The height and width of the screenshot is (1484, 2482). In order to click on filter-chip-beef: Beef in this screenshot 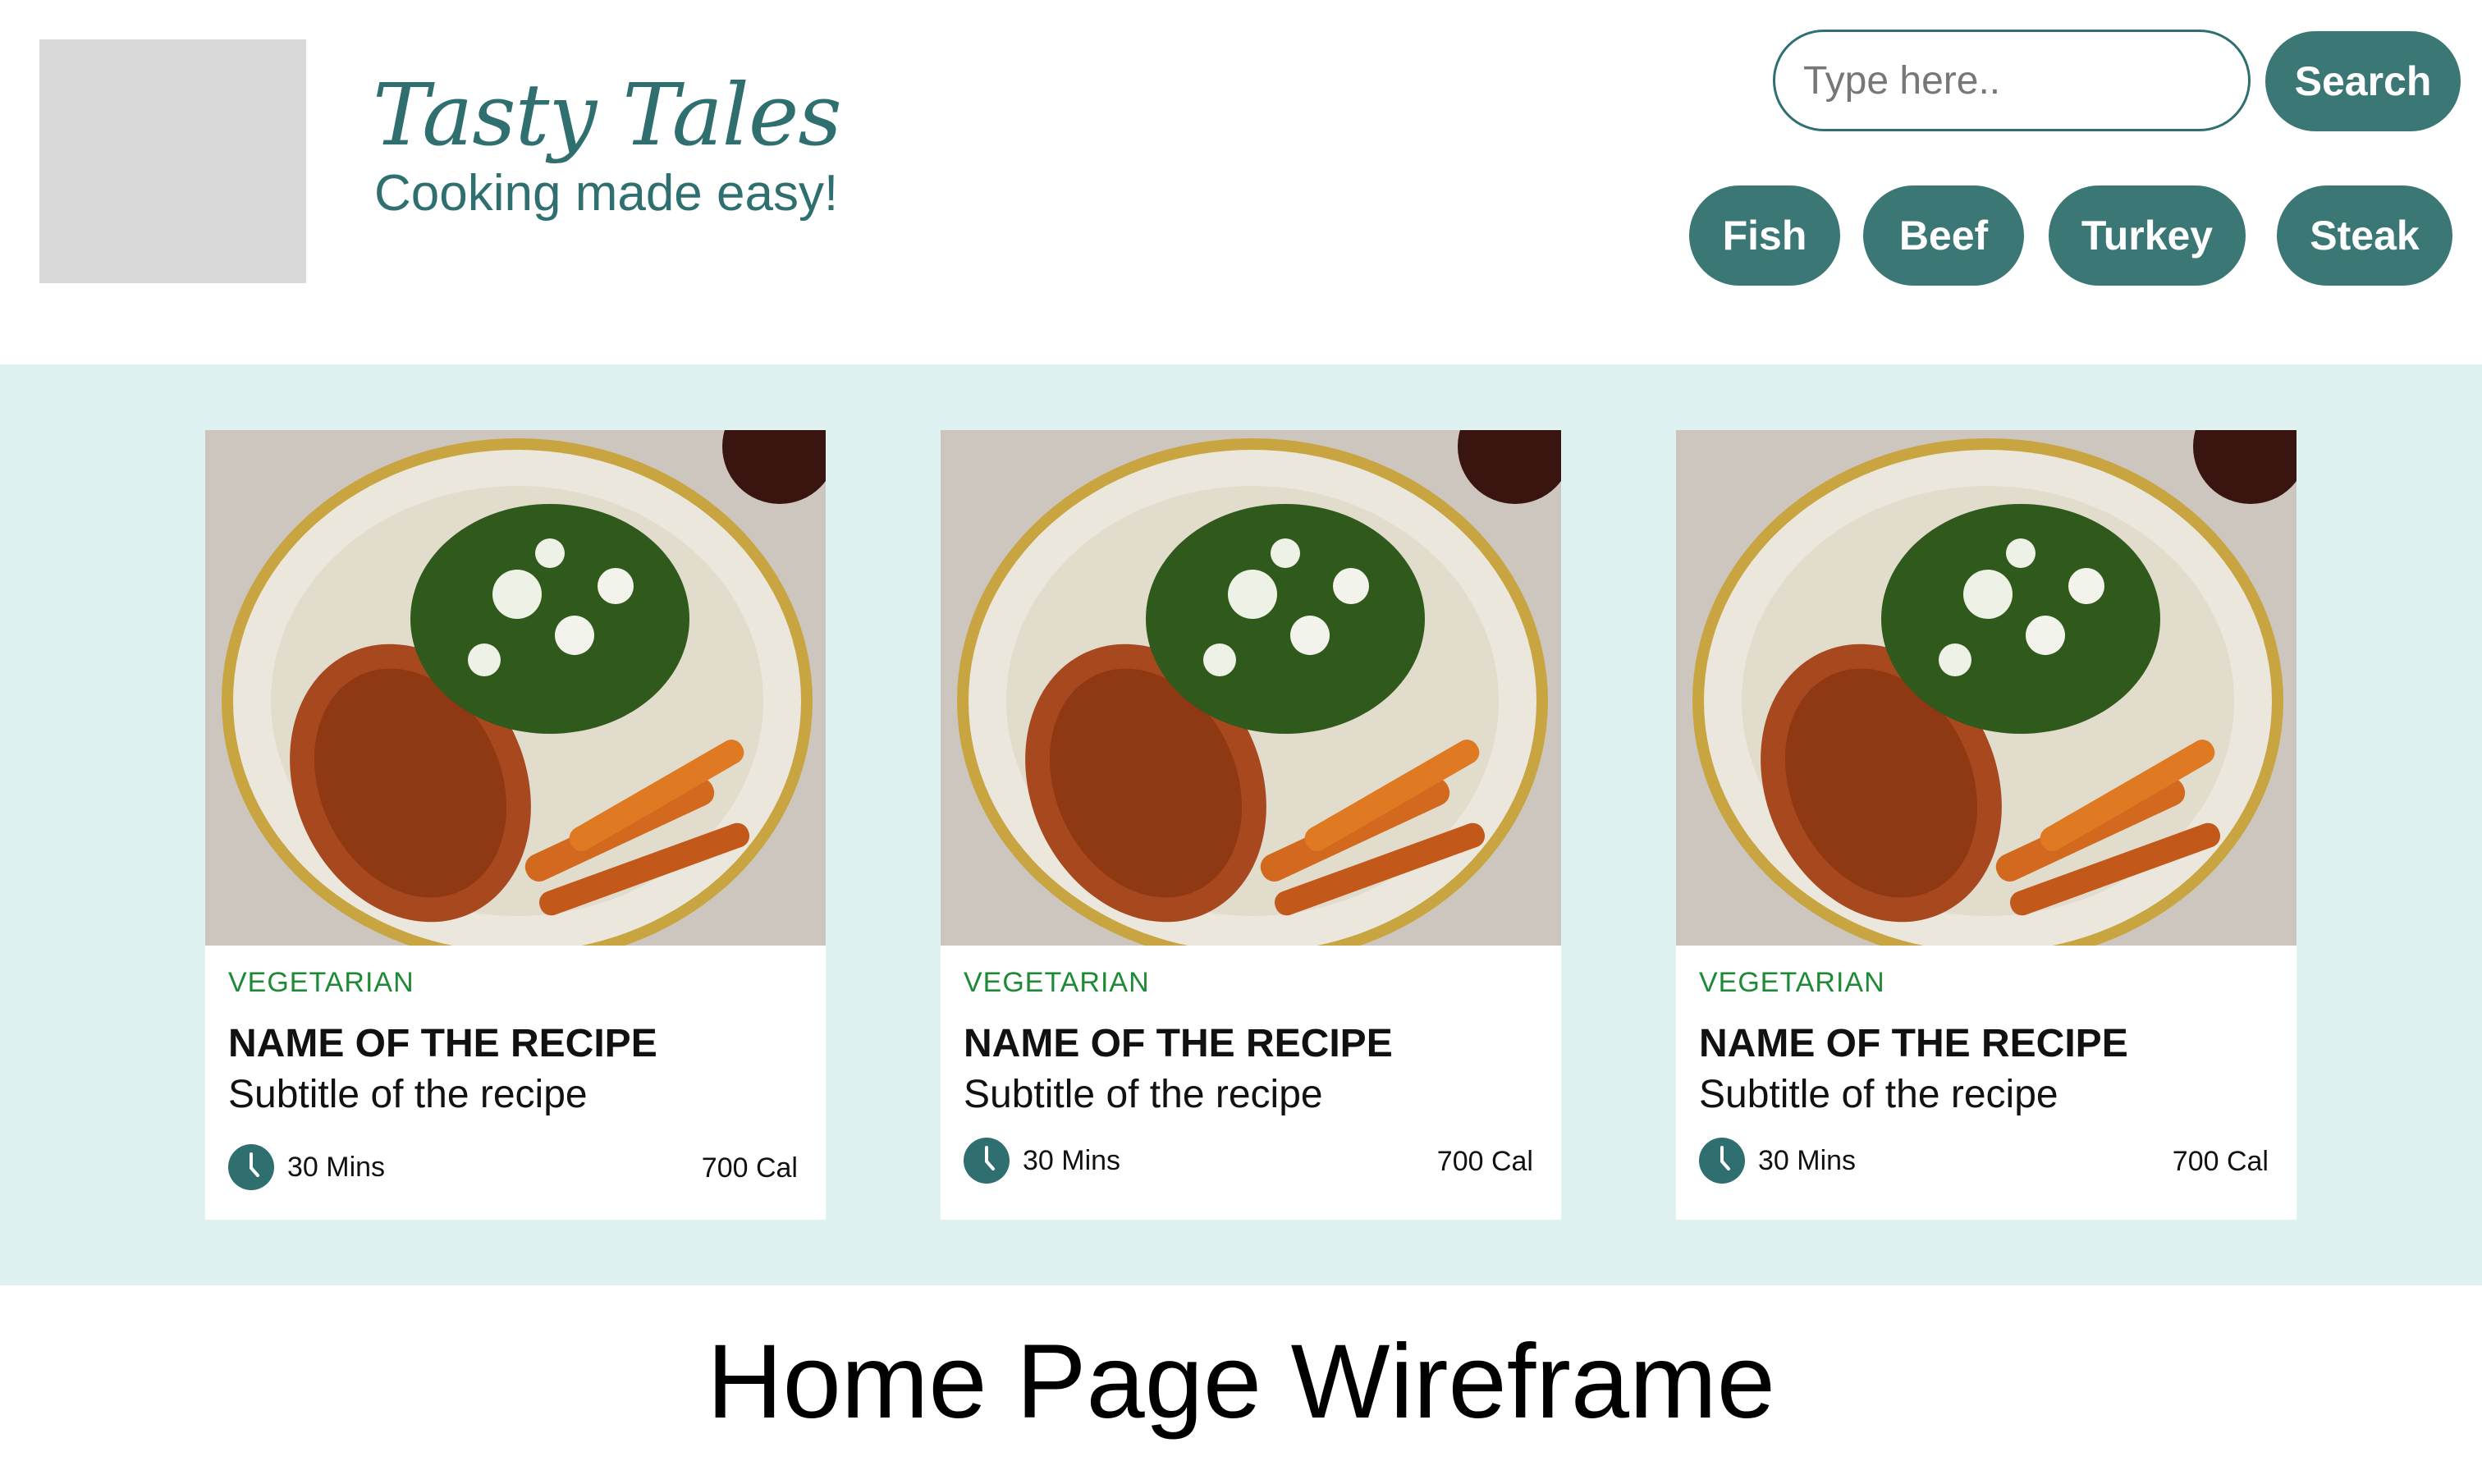, I will do `click(1944, 236)`.